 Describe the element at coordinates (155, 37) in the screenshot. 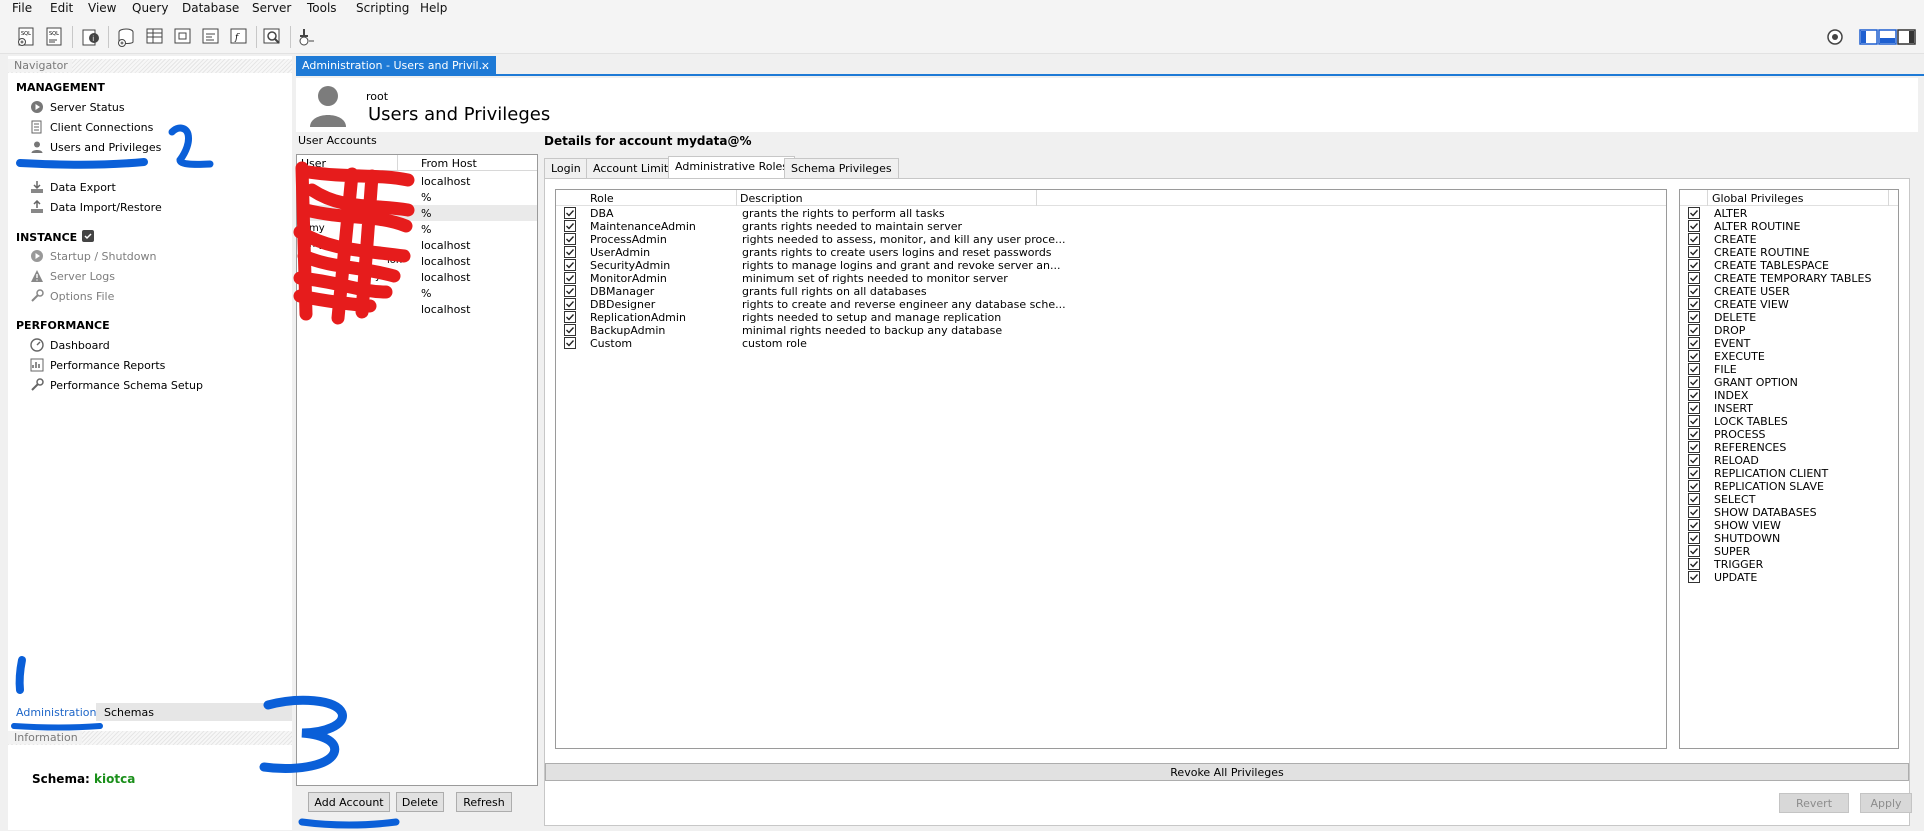

I see `create-table-icon` at that location.